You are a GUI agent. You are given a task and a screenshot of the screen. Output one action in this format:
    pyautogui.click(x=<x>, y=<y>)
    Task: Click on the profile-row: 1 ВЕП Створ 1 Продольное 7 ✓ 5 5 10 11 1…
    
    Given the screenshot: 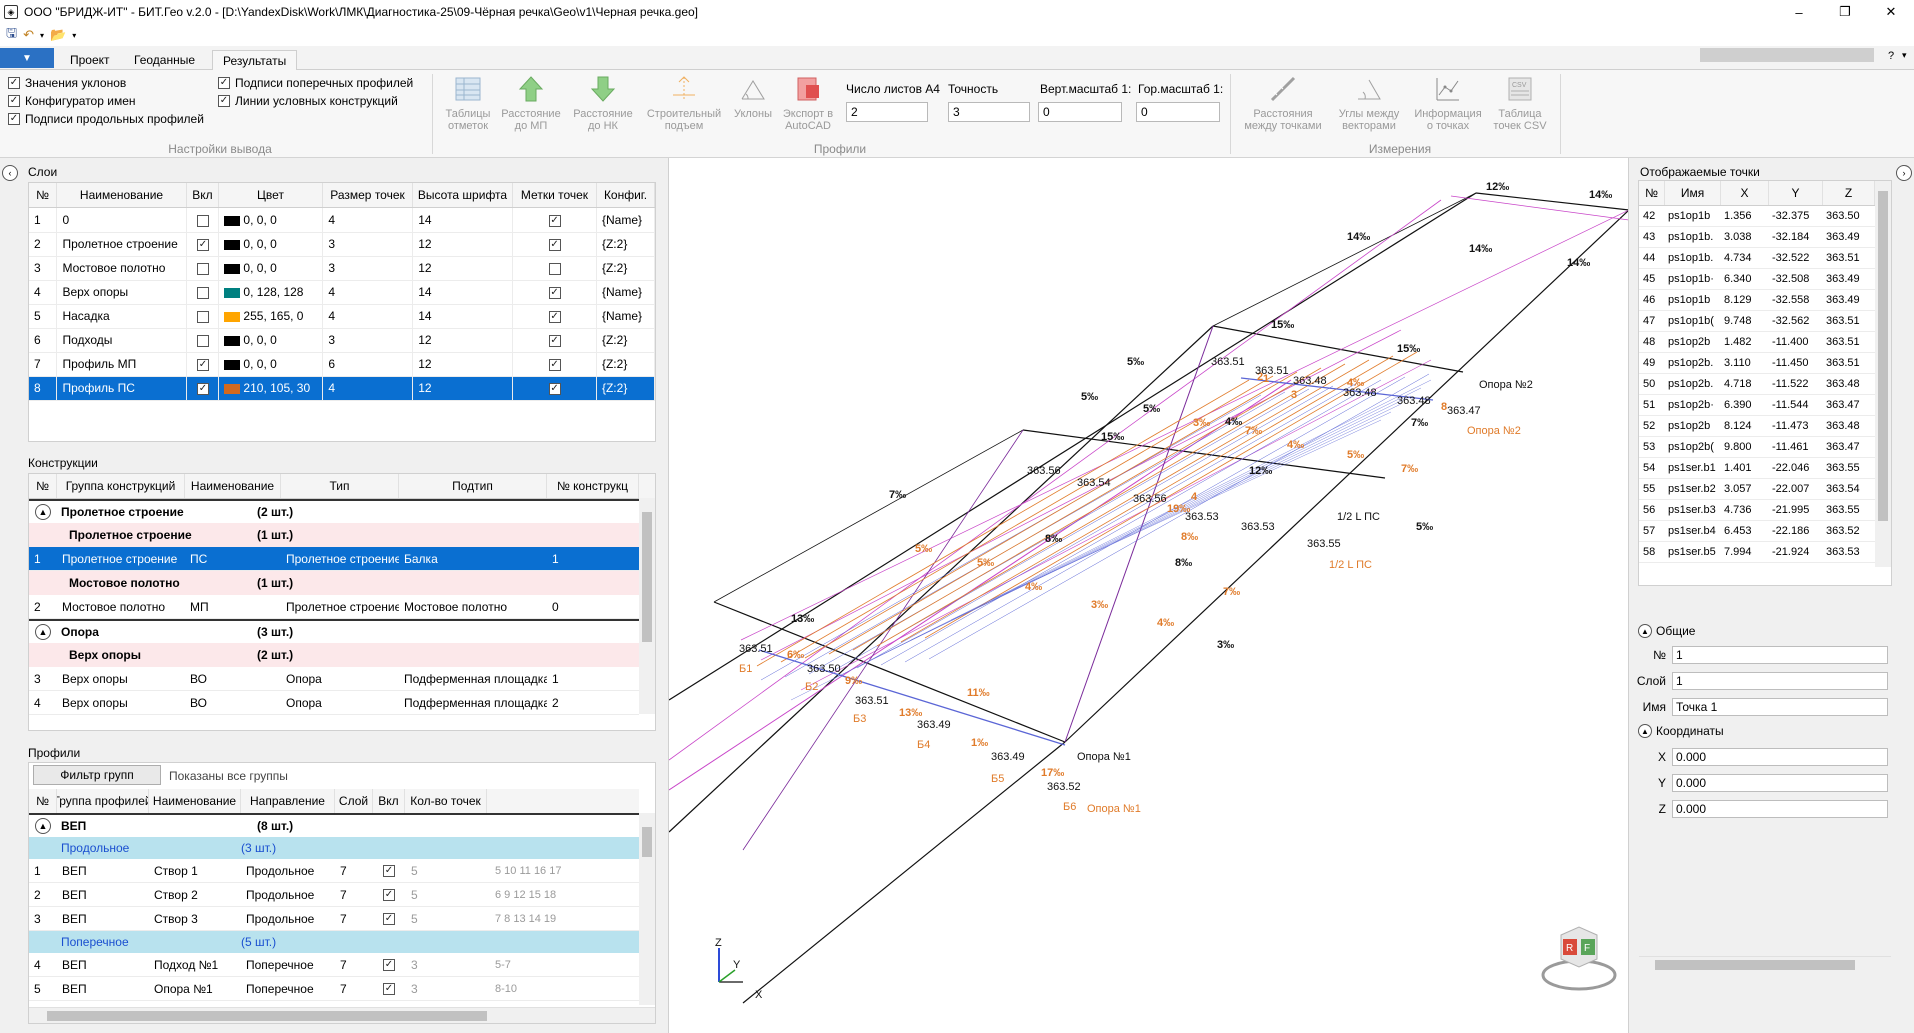 What is the action you would take?
    pyautogui.click(x=334, y=871)
    